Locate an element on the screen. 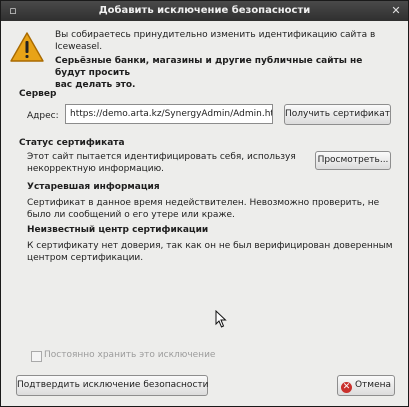 This screenshot has height=407, width=409. get-certificate-button: Получить сертификат is located at coordinates (337, 114).